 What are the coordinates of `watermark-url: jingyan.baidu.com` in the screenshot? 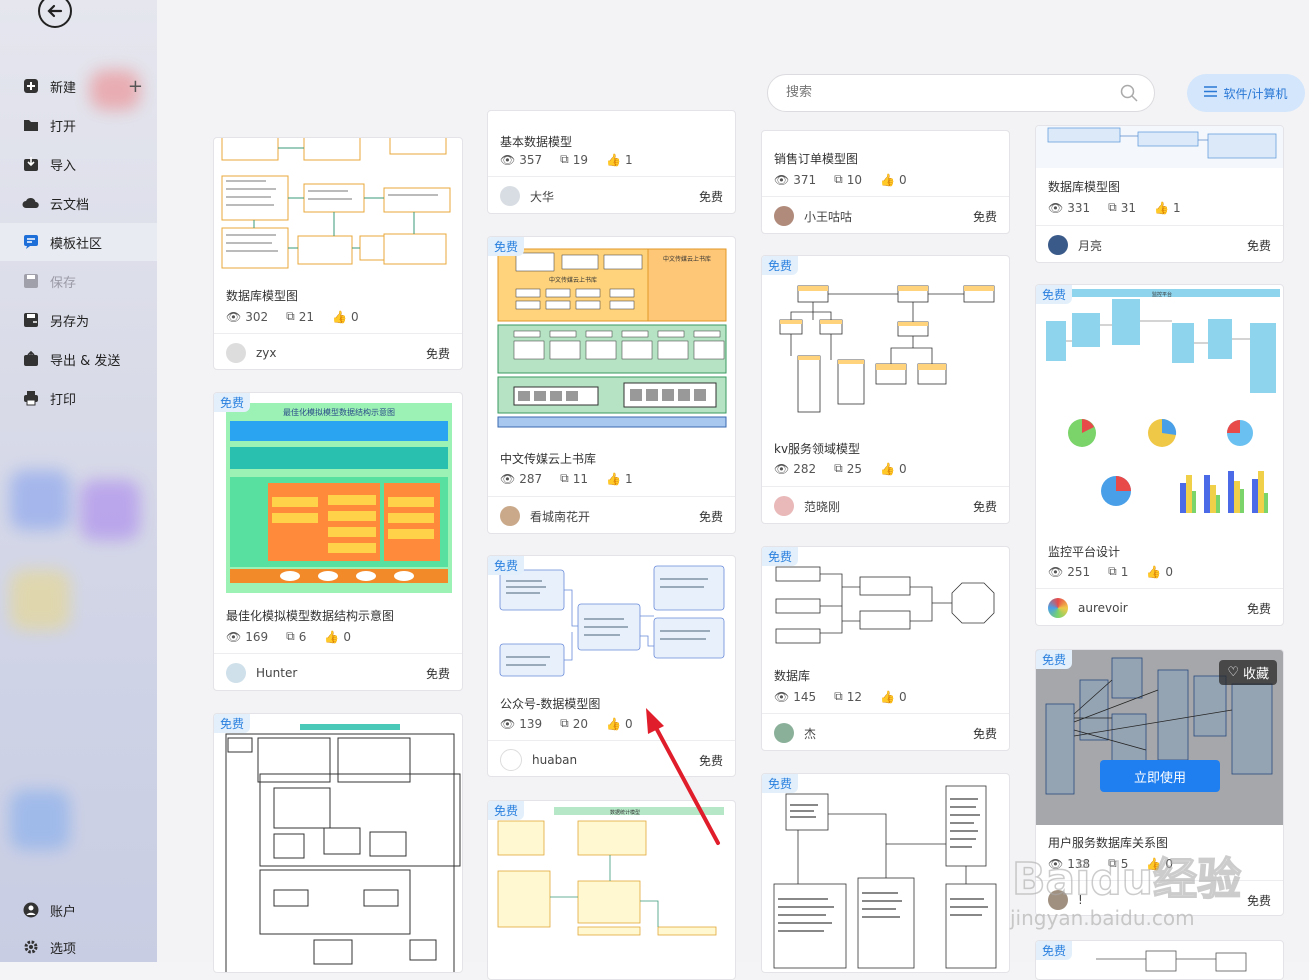 It's located at (1102, 918).